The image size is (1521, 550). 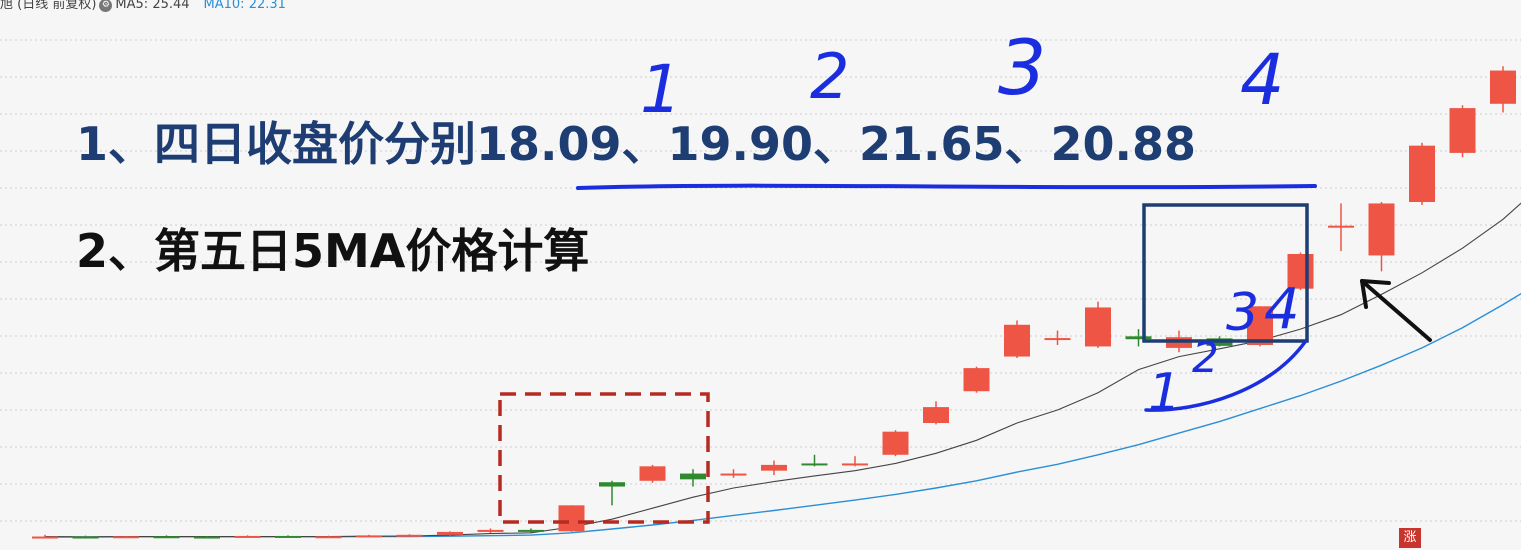 What do you see at coordinates (1282, 309) in the screenshot?
I see `pen-box-label-4: 4` at bounding box center [1282, 309].